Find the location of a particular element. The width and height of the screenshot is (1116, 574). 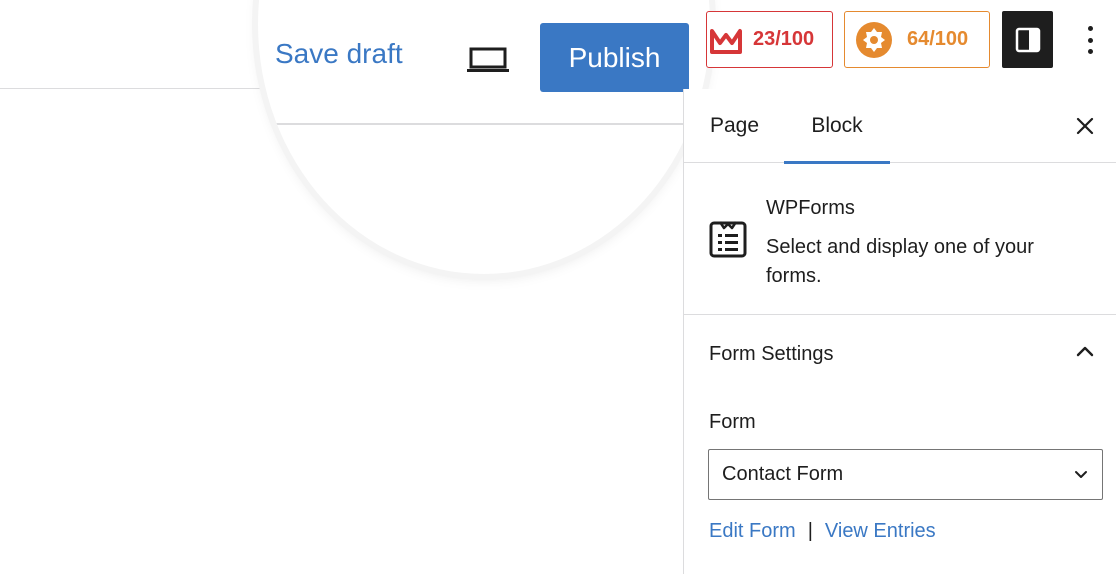

form-select-value: Contact Form is located at coordinates (783, 474).